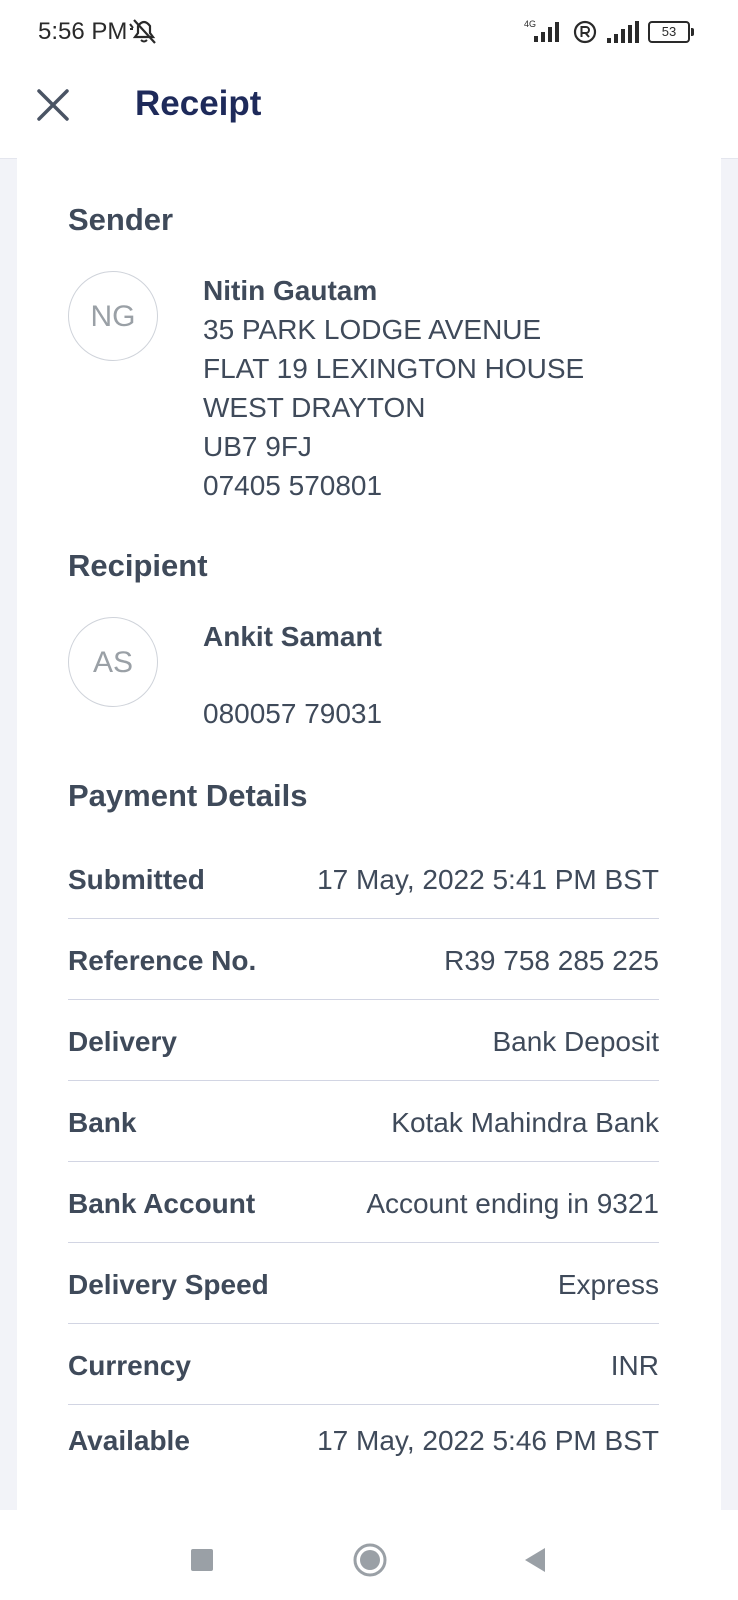  What do you see at coordinates (370, 1560) in the screenshot?
I see `home-icon` at bounding box center [370, 1560].